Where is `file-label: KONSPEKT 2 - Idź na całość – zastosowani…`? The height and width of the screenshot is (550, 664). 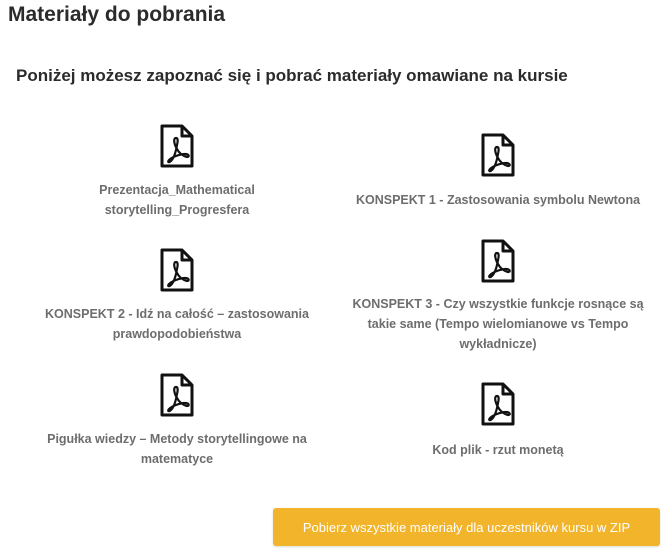 file-label: KONSPEKT 2 - Idź na całość – zastosowani… is located at coordinates (177, 324).